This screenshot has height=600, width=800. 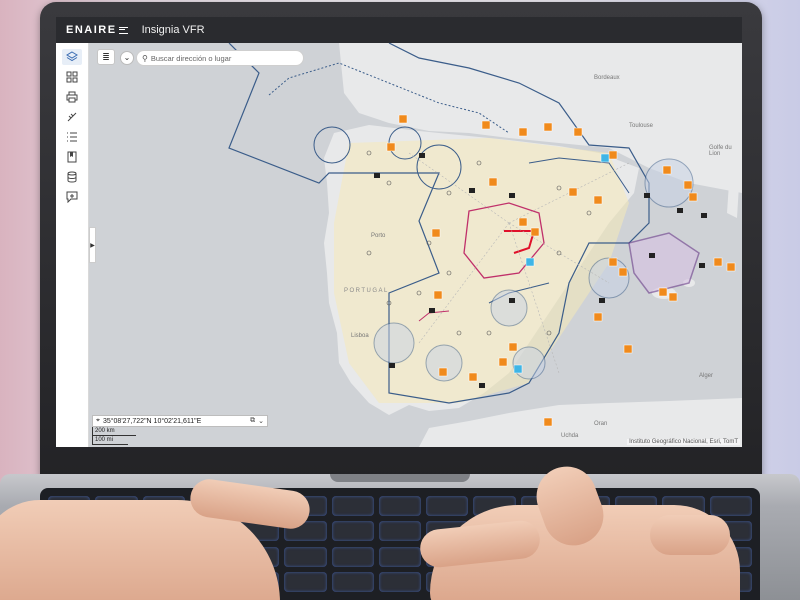 I want to click on grid-tool-button, so click(x=72, y=77).